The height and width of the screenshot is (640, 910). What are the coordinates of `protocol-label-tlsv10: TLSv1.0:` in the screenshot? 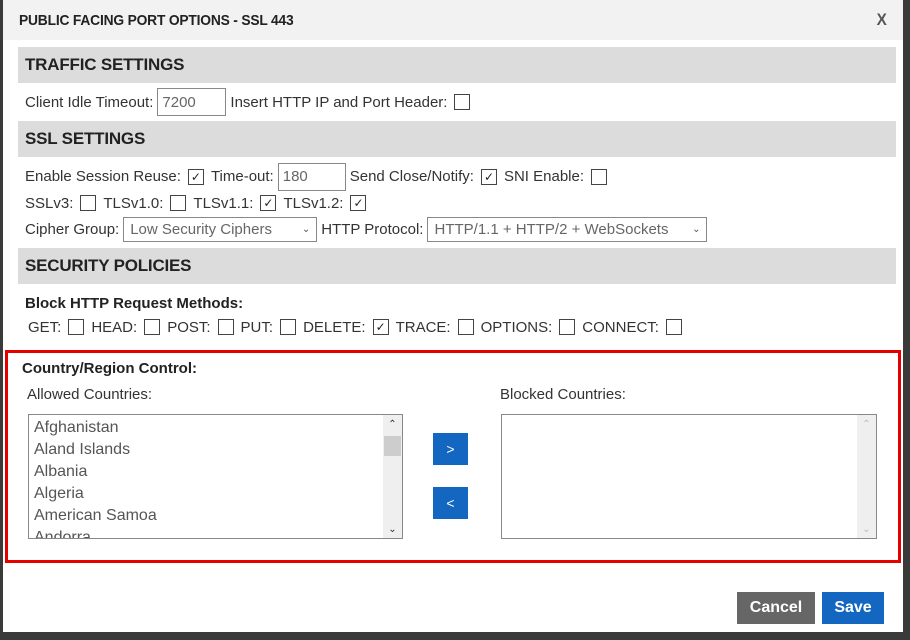 It's located at (133, 203).